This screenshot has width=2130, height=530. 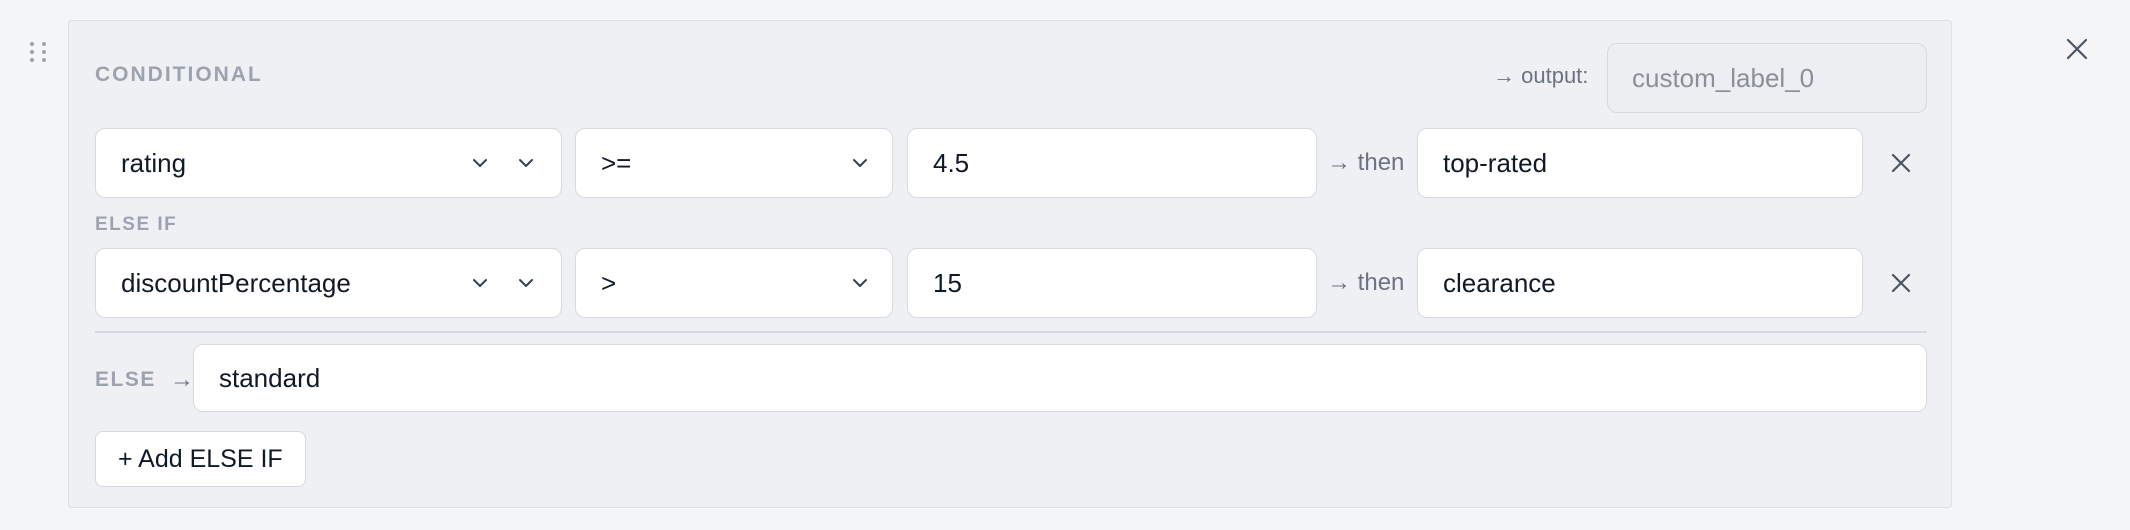 I want to click on field-select-value: discountPercentage, so click(x=236, y=282).